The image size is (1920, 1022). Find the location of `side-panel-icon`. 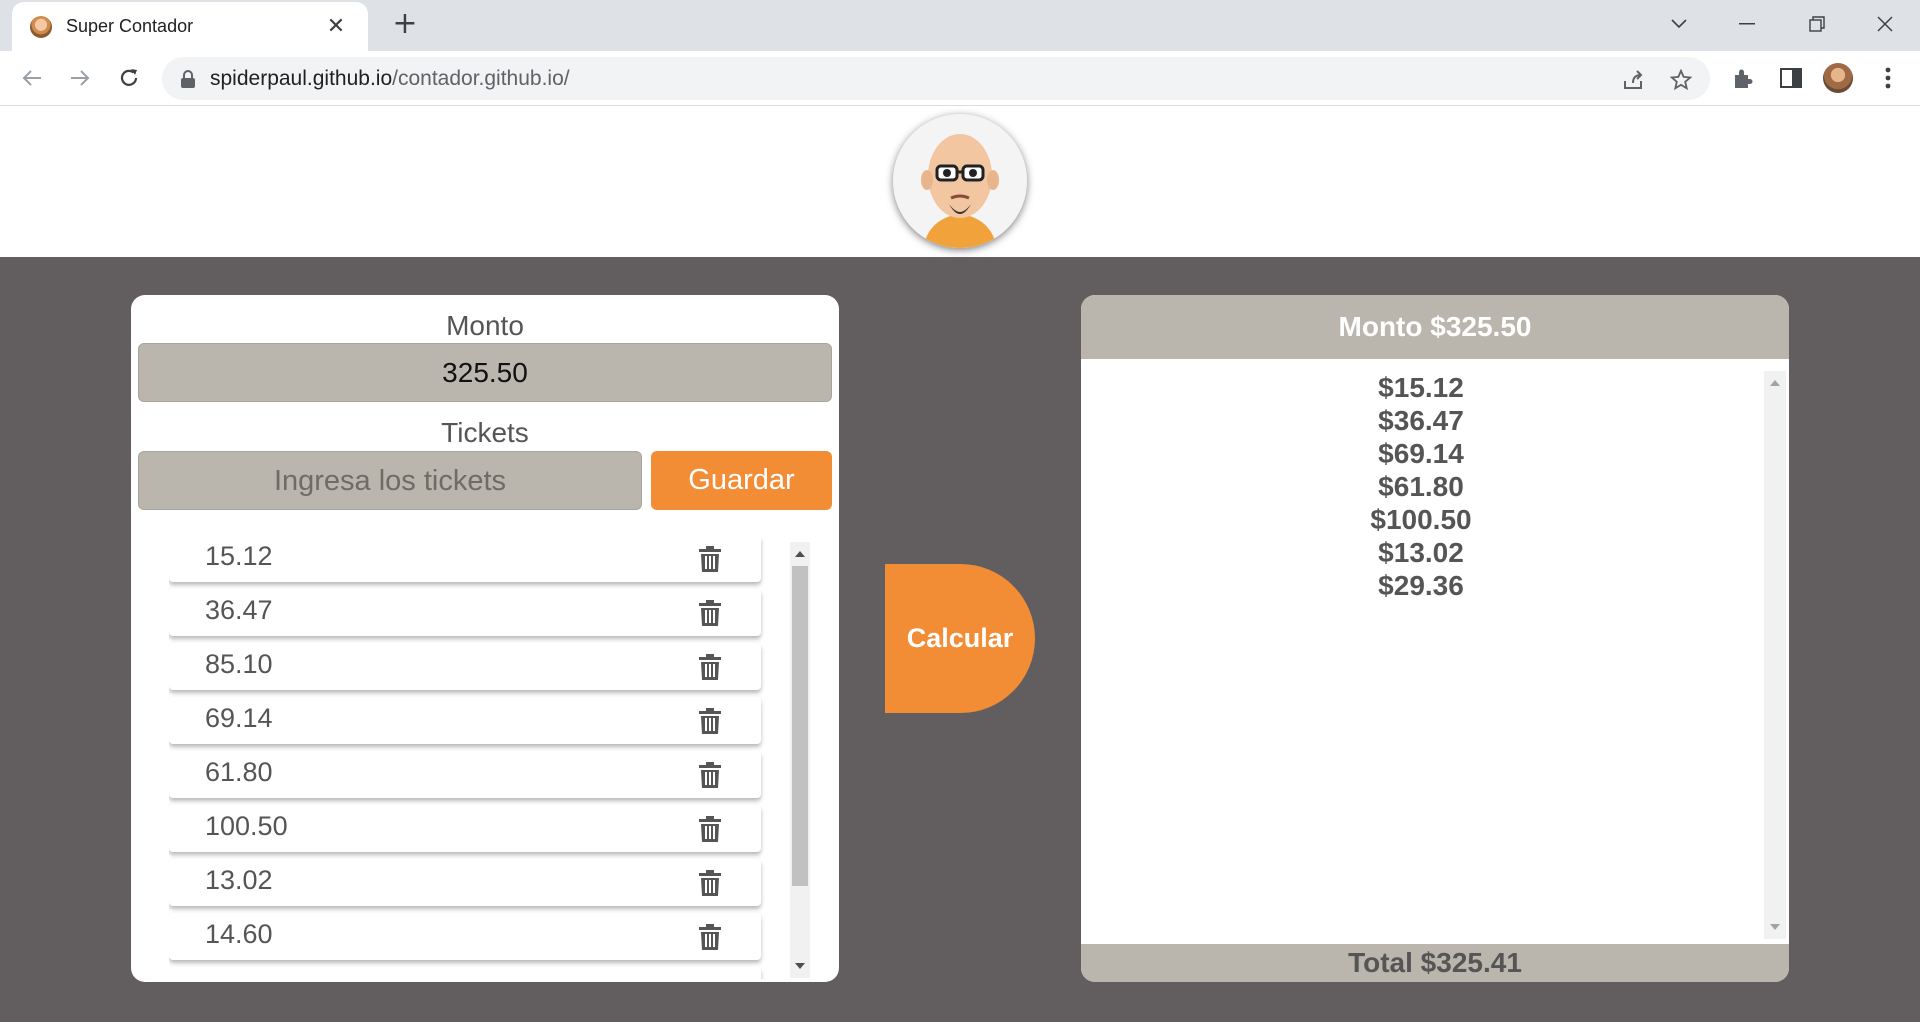

side-panel-icon is located at coordinates (1791, 78).